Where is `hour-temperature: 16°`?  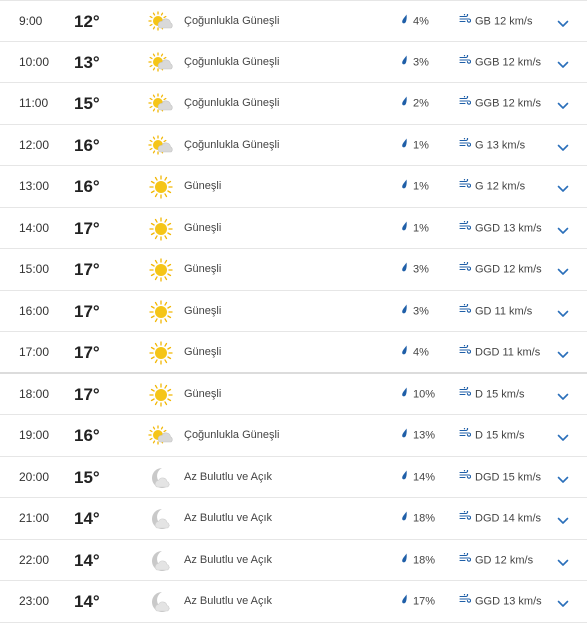
hour-temperature: 16° is located at coordinates (87, 435).